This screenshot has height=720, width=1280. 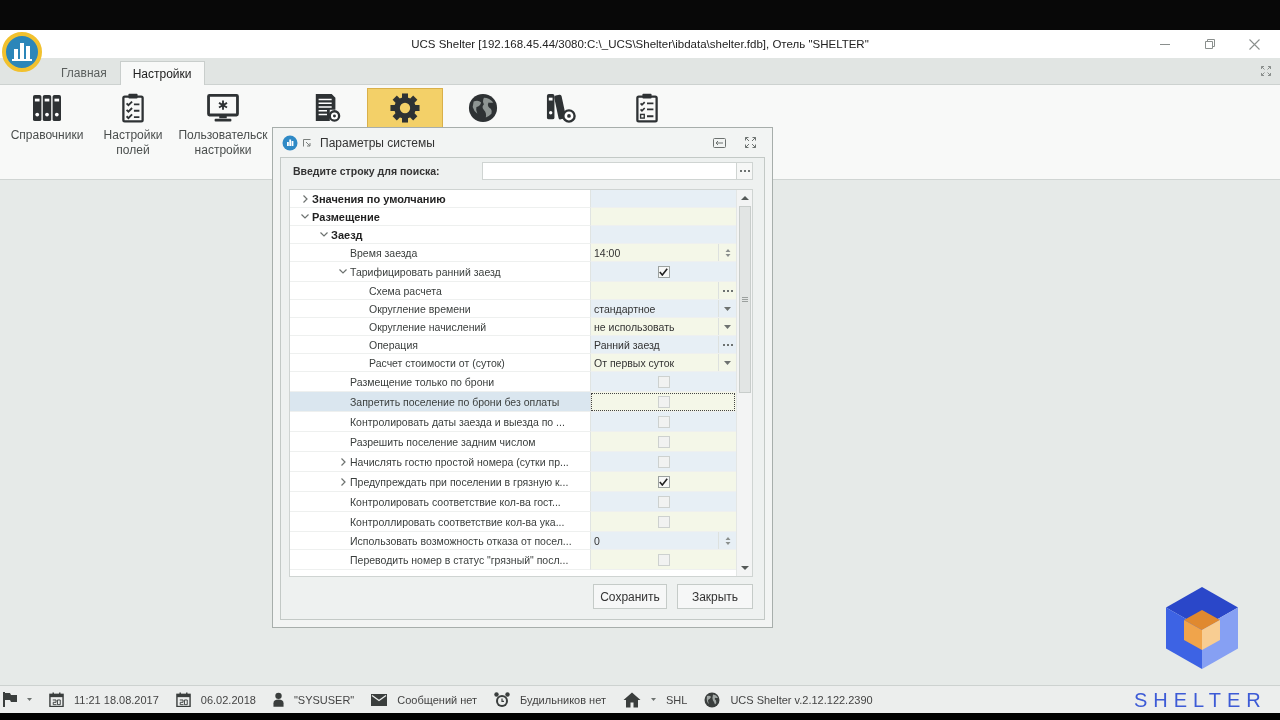 What do you see at coordinates (1209, 44) in the screenshot?
I see `restore-icon` at bounding box center [1209, 44].